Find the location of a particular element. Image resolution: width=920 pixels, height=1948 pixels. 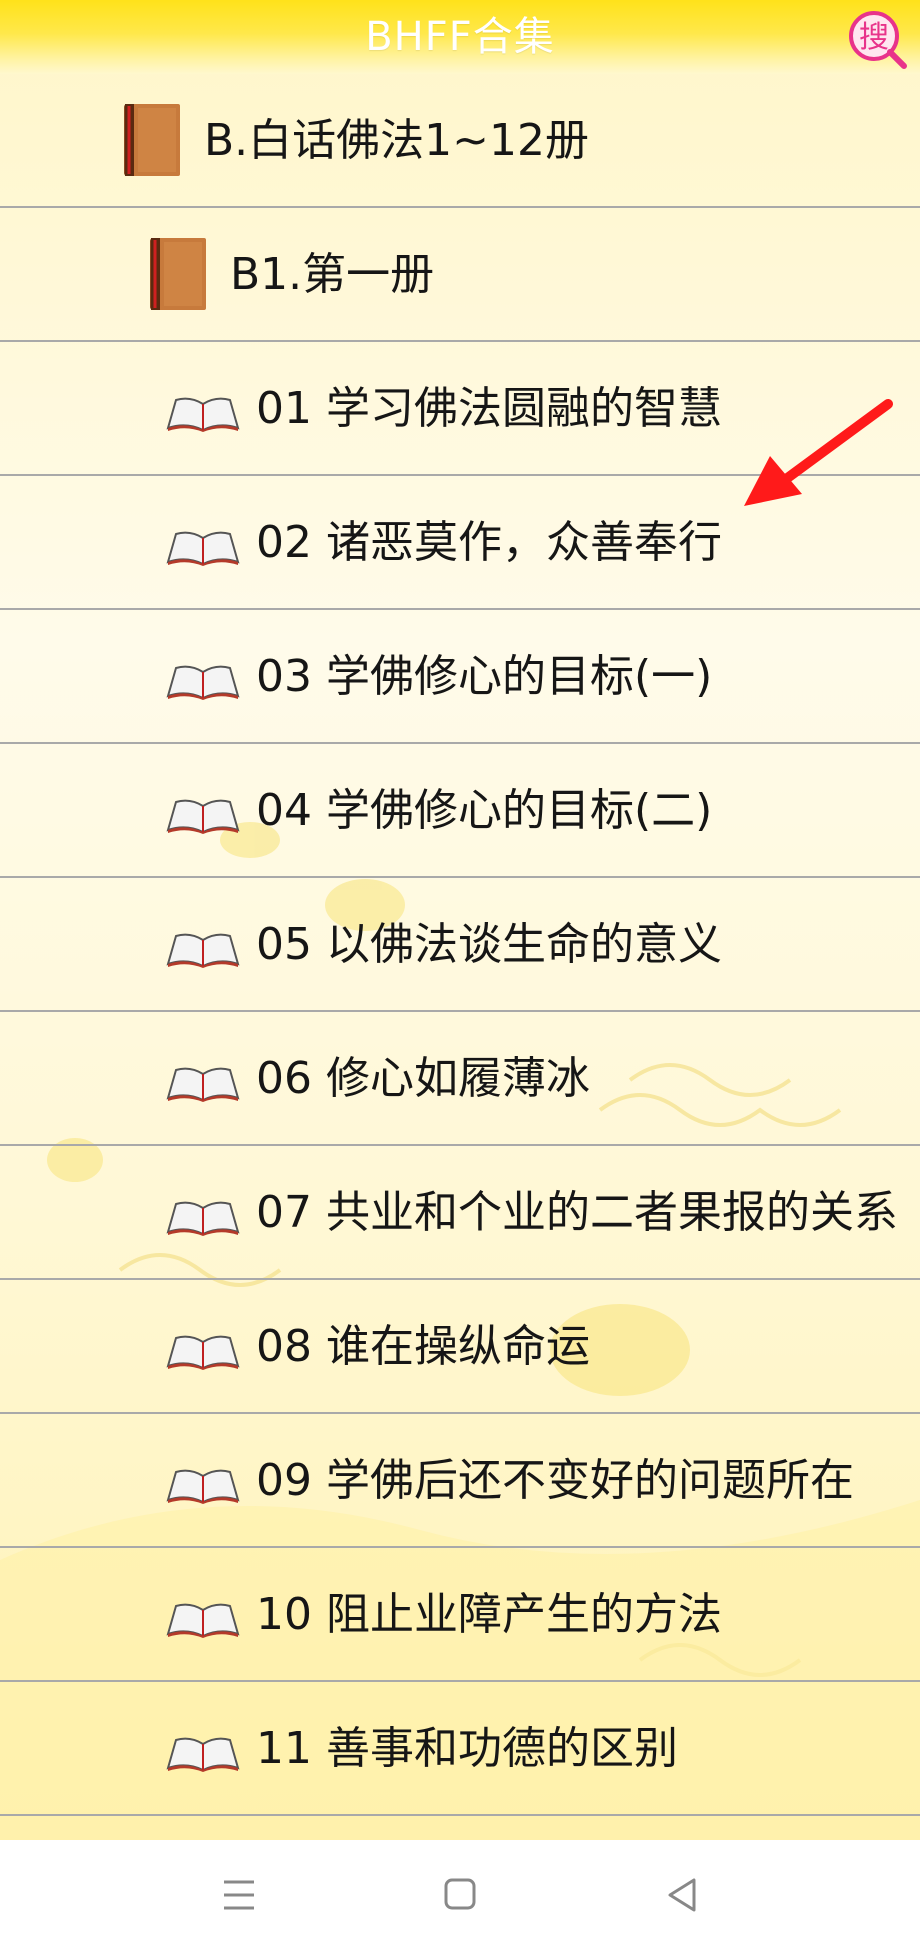

chapter-item: 03 学佛修心的目标(一) is located at coordinates (460, 677).